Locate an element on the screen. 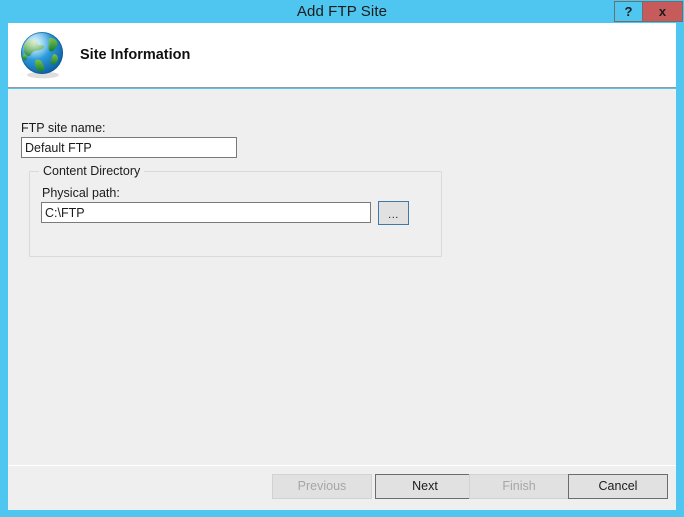 The height and width of the screenshot is (517, 684). finish-button: Finish is located at coordinates (519, 486).